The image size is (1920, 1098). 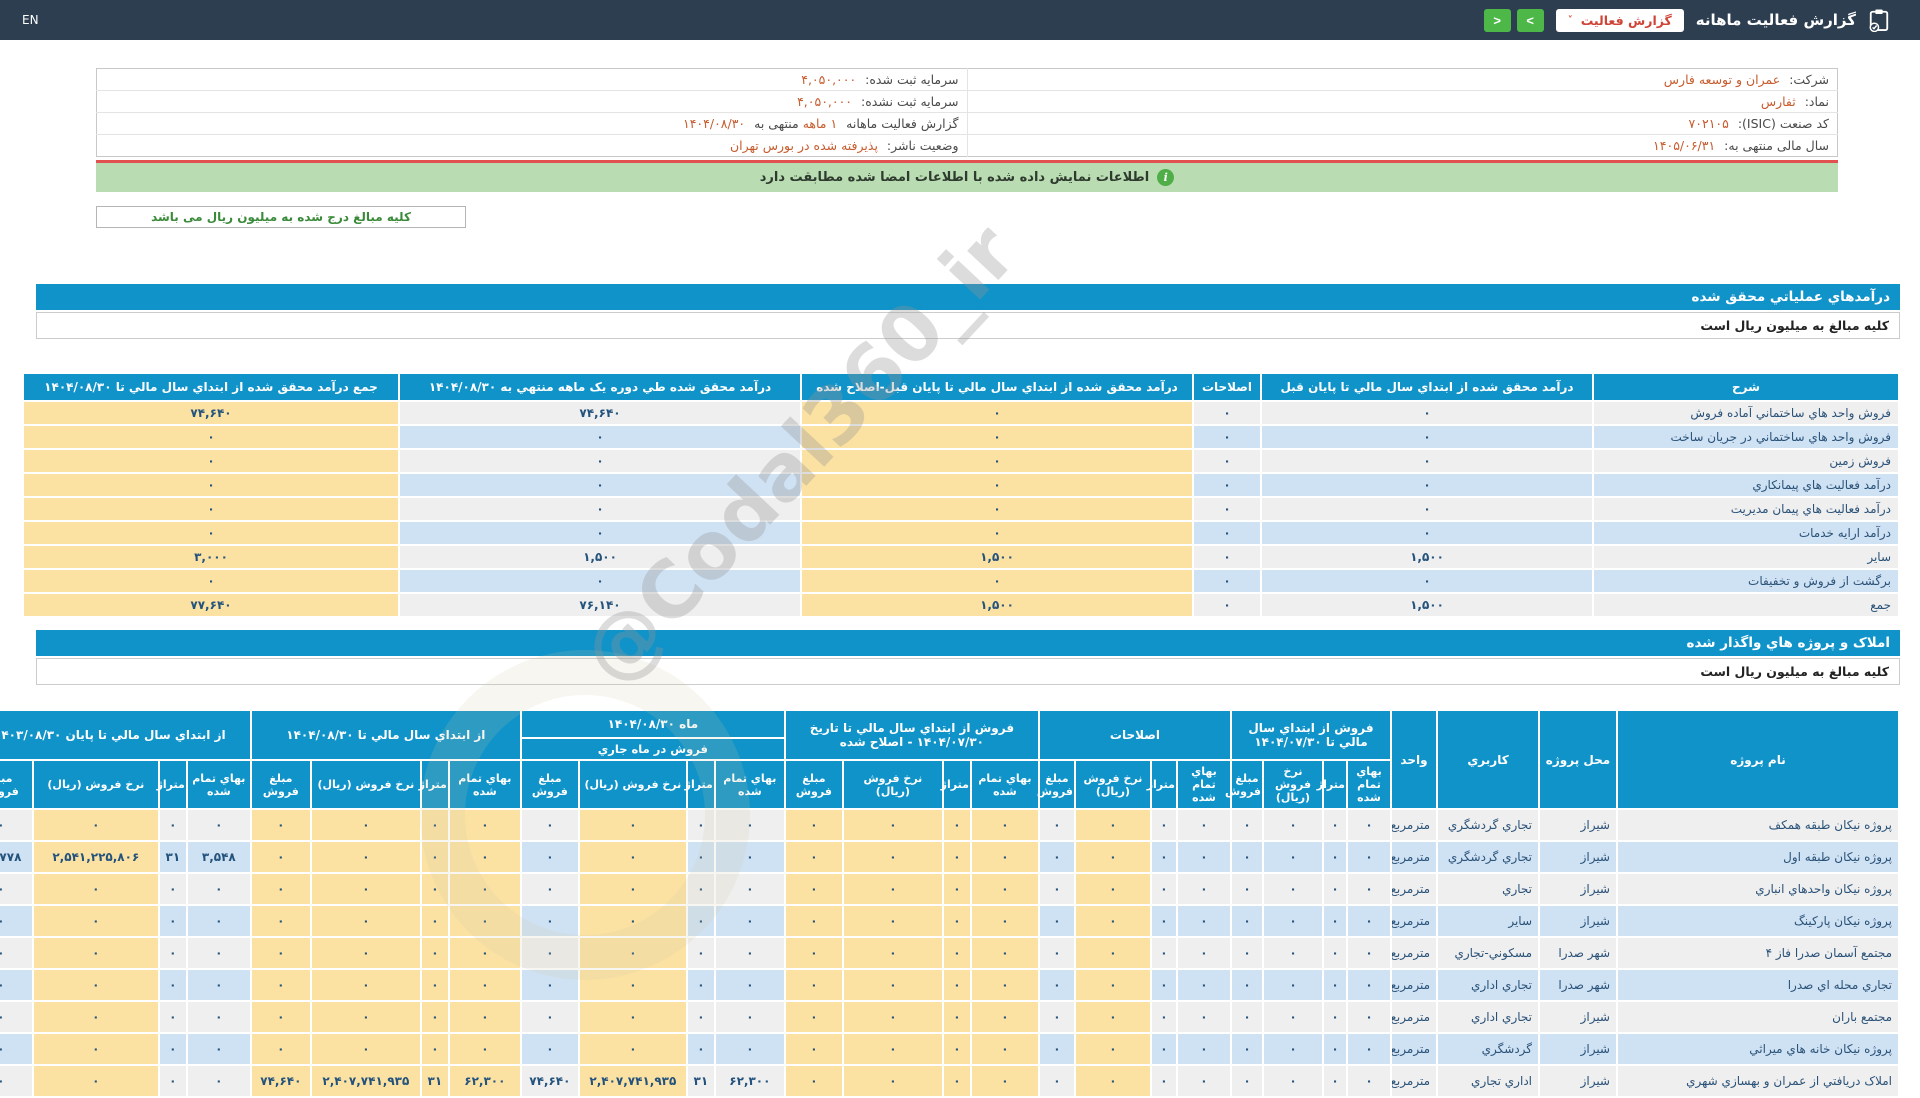 What do you see at coordinates (1488, 857) in the screenshot?
I see `table-cell: تجاري گردشگري` at bounding box center [1488, 857].